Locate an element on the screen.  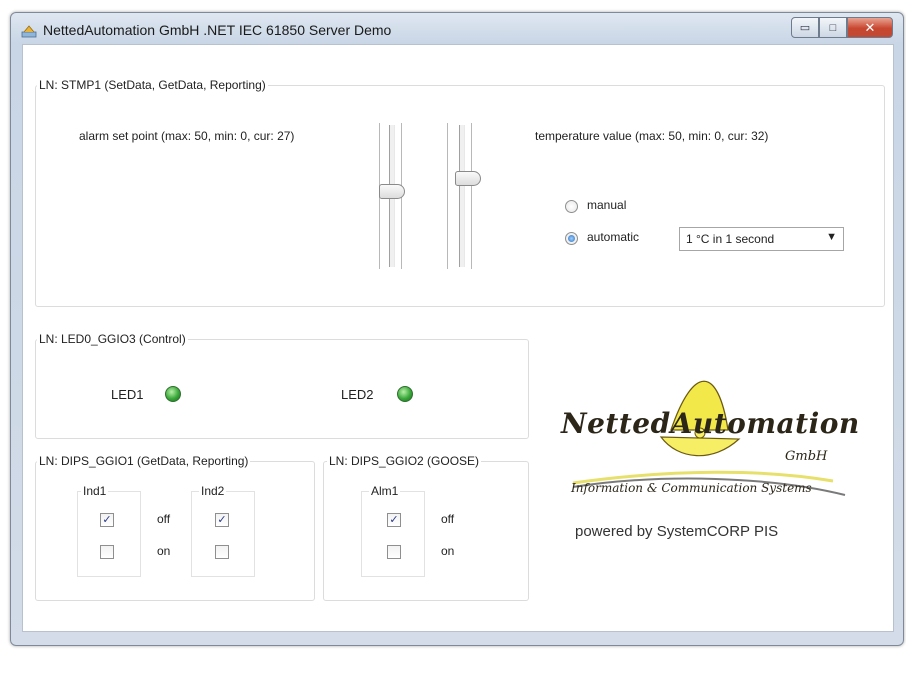
ind2-label: Ind2 is located at coordinates (213, 491).